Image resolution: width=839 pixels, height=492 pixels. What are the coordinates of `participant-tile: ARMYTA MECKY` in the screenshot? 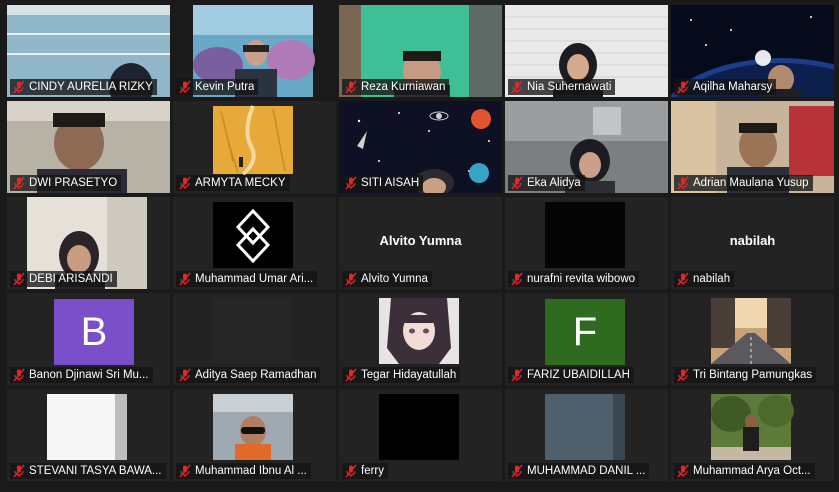 It's located at (254, 147).